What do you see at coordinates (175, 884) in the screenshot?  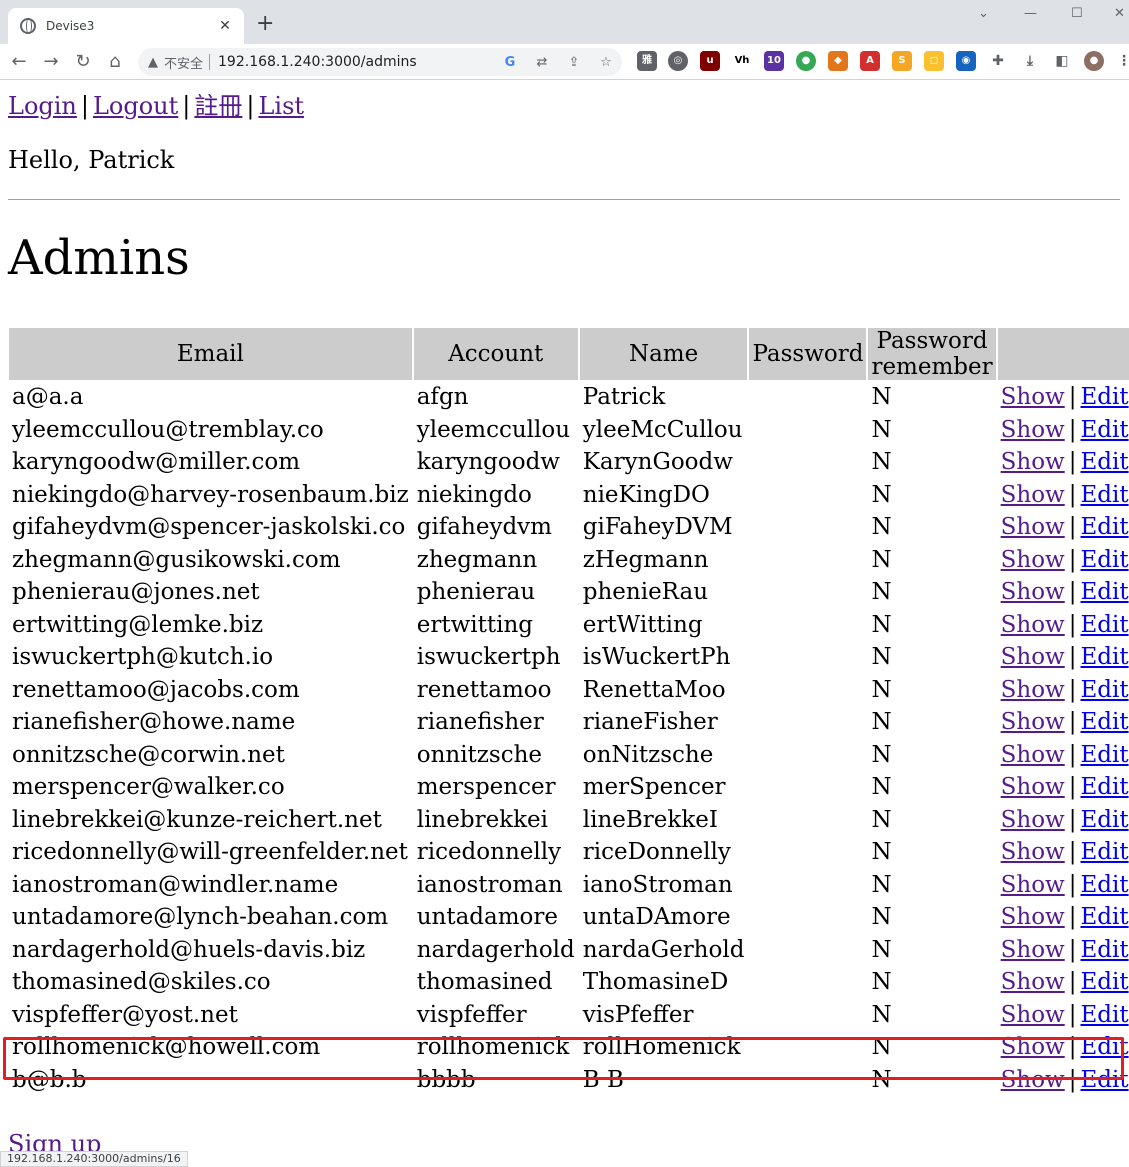 I see `email-cell: ianostroman@windler.name` at bounding box center [175, 884].